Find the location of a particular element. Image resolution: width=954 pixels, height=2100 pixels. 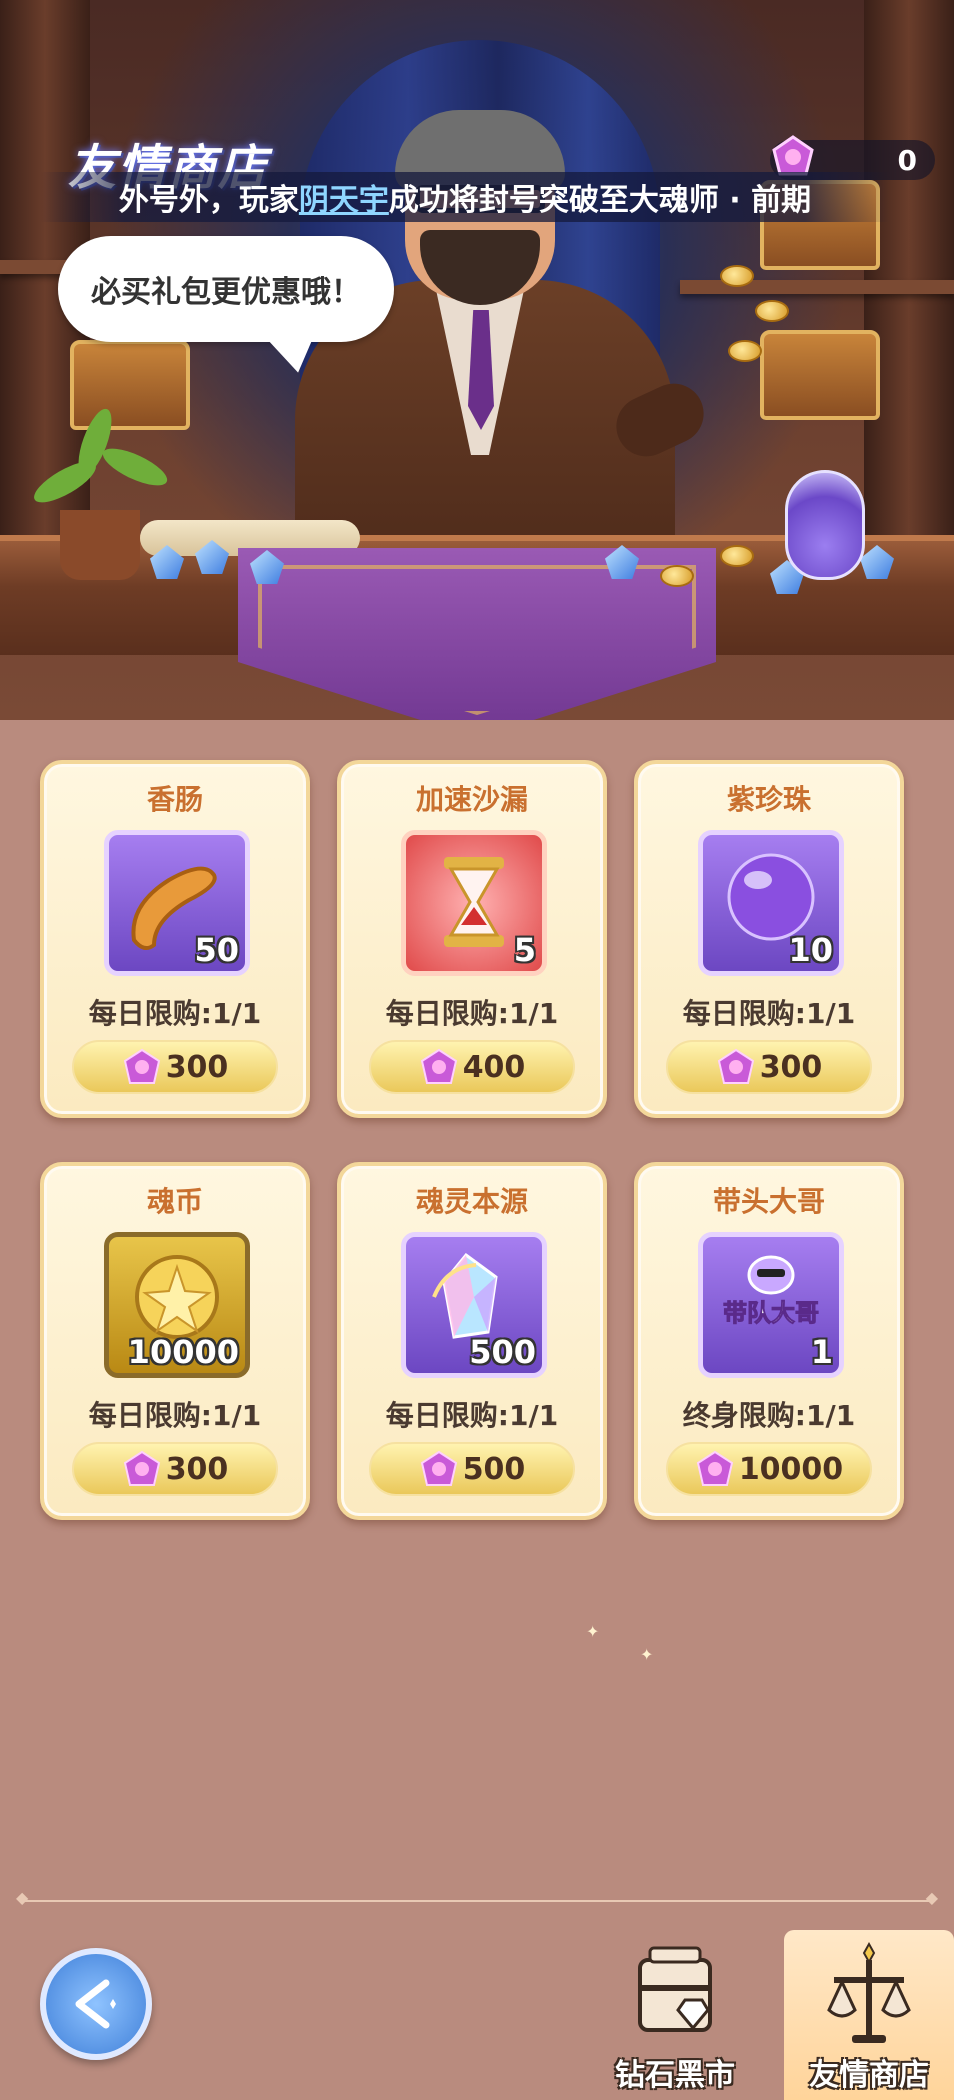

shop-item-card: 紫珍珠 10 每日限购:1/1 300 is located at coordinates (769, 939).